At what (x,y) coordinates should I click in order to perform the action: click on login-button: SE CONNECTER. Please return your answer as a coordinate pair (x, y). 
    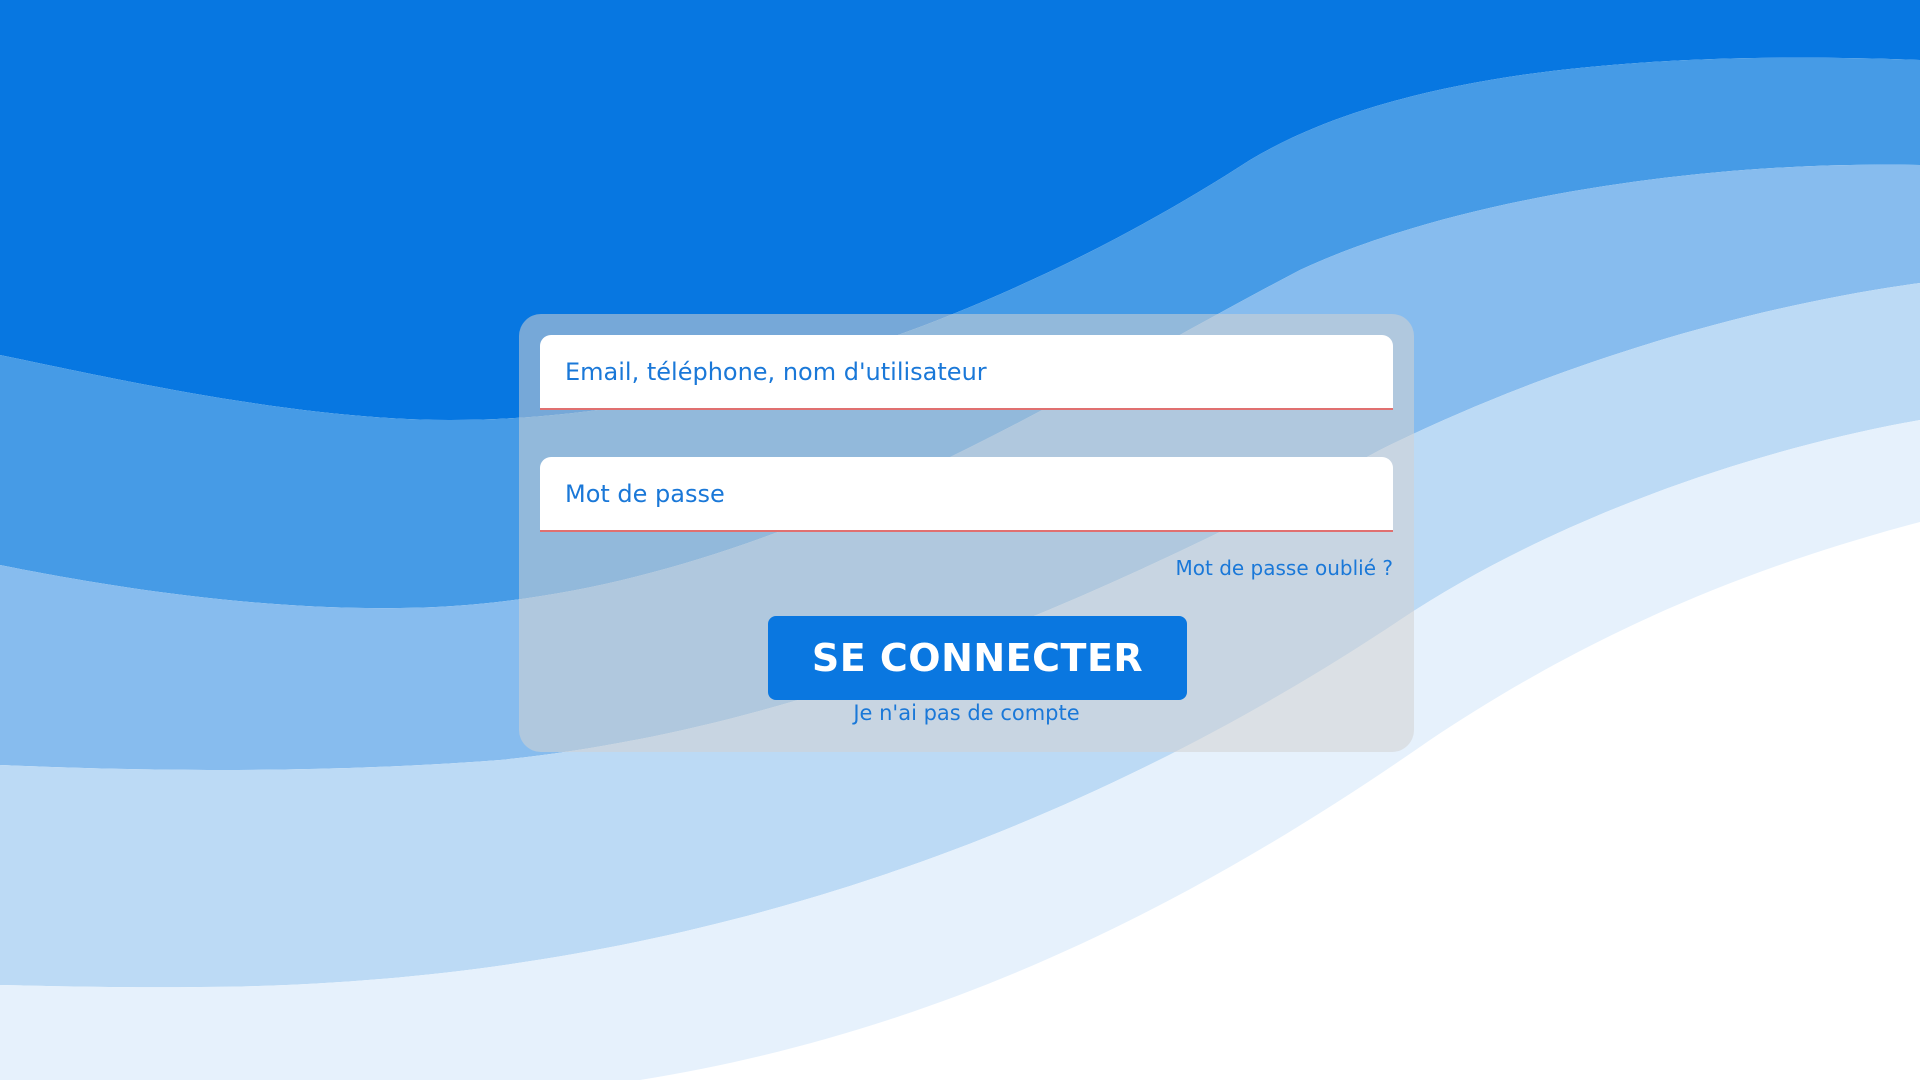
    Looking at the image, I should click on (977, 658).